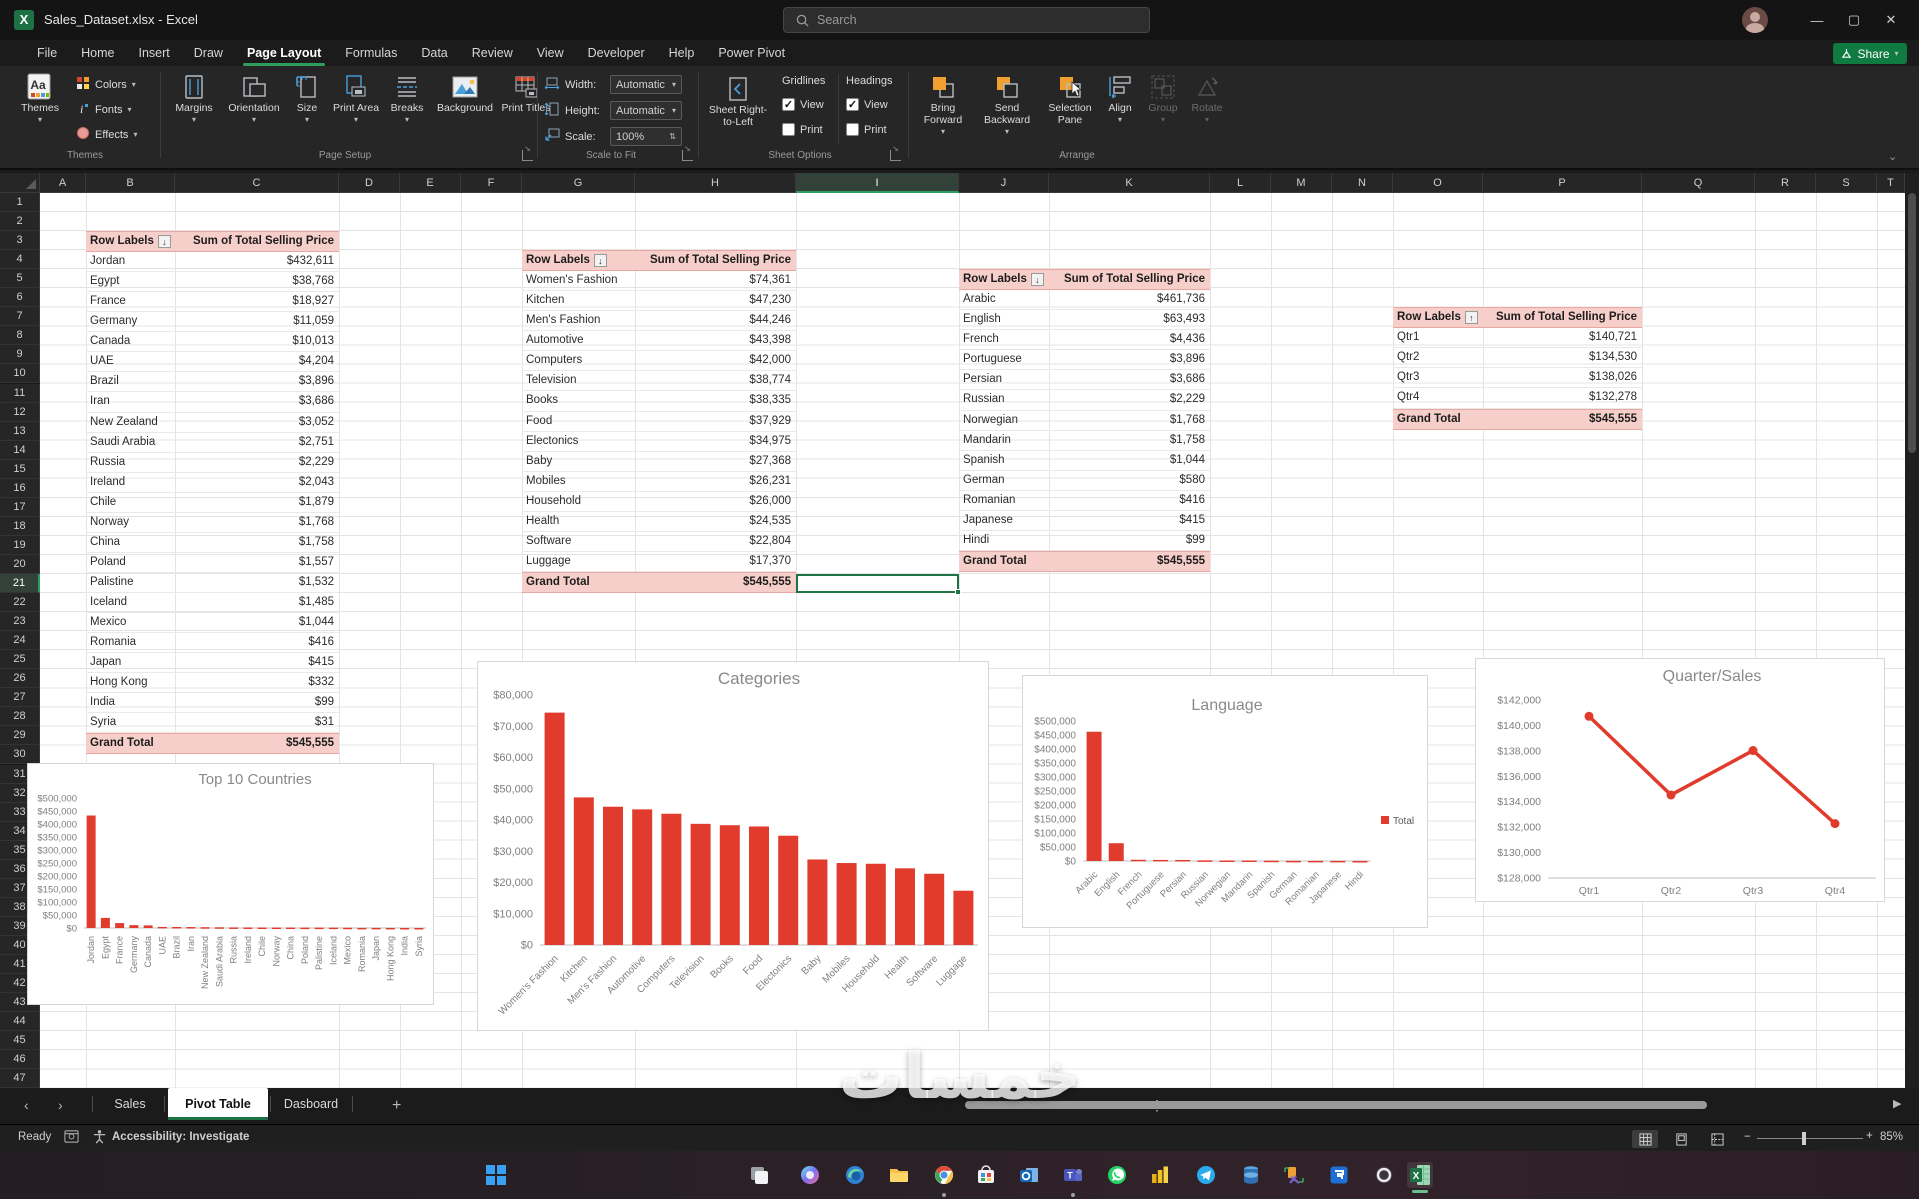 The image size is (1919, 1199). Describe the element at coordinates (867, 104) in the screenshot. I see `ribbon-headings-view-checkbox: ✓ View` at that location.